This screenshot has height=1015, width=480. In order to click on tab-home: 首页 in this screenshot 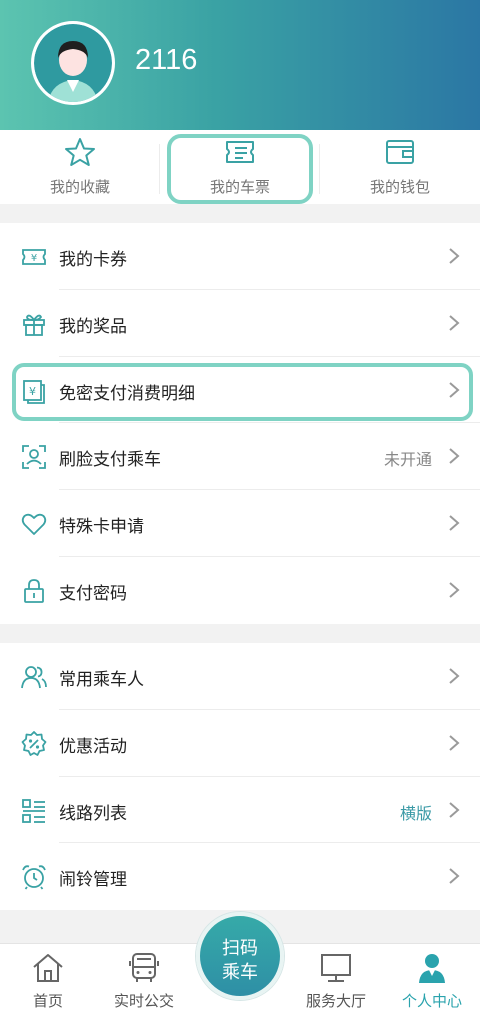, I will do `click(48, 979)`.